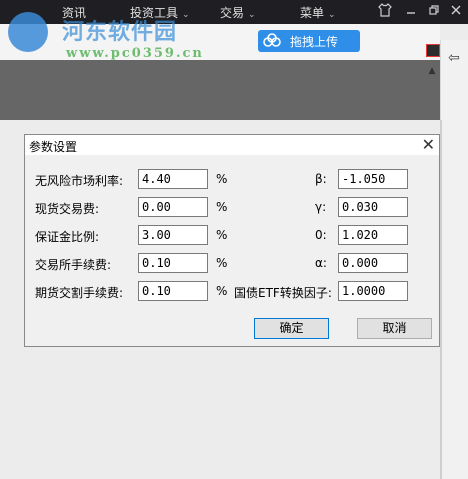 Image resolution: width=468 pixels, height=479 pixels. What do you see at coordinates (454, 259) in the screenshot?
I see `right-side-panel` at bounding box center [454, 259].